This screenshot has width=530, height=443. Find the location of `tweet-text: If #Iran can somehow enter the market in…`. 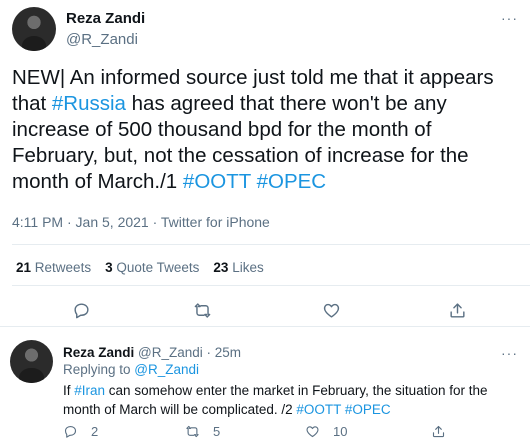

tweet-text: If #Iran can somehow enter the market in… is located at coordinates (290, 400).